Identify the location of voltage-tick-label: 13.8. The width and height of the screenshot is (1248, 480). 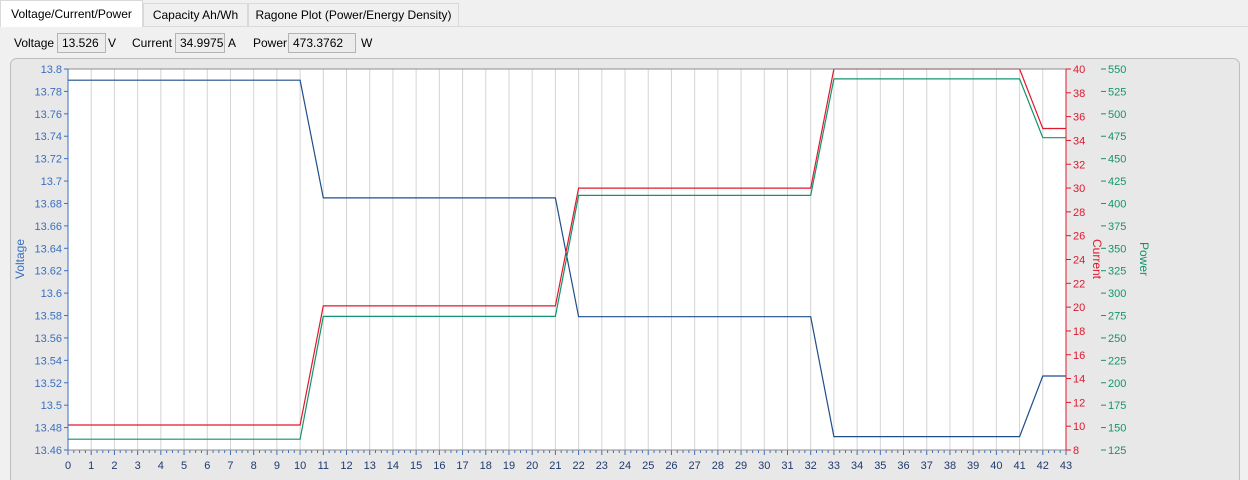
(51, 70).